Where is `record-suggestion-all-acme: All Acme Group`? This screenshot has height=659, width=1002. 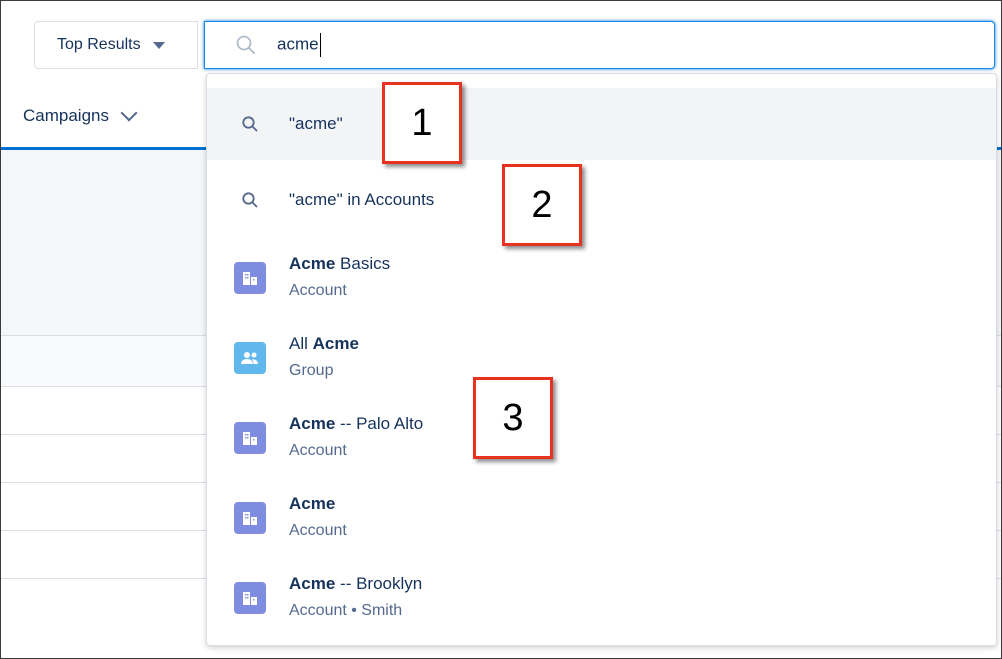
record-suggestion-all-acme: All Acme Group is located at coordinates (601, 360).